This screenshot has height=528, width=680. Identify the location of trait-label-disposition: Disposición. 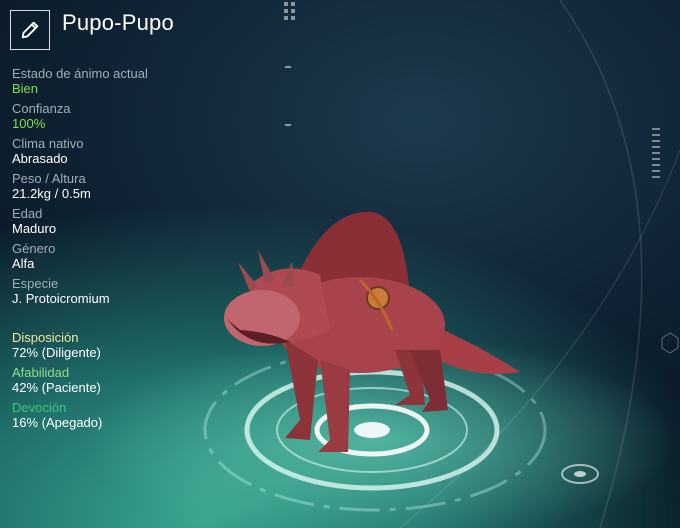
(45, 337).